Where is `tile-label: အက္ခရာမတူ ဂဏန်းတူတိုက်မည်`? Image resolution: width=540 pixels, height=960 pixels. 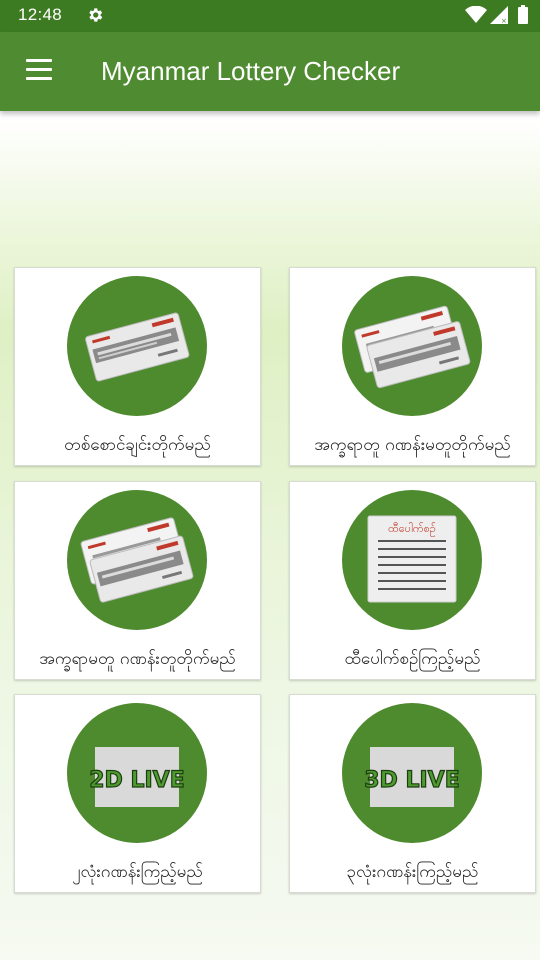 tile-label: အက္ခရာမတူ ဂဏန်းတူတိုက်မည် is located at coordinates (137, 659).